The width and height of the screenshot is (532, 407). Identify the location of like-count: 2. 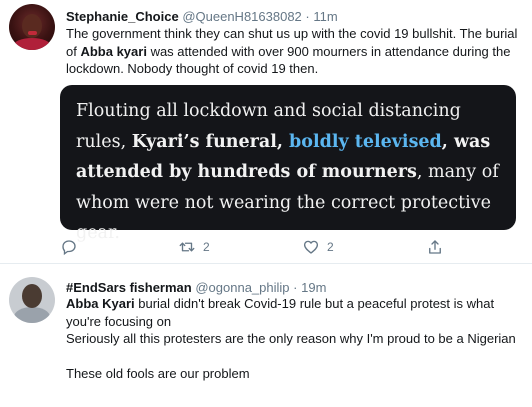
(330, 247).